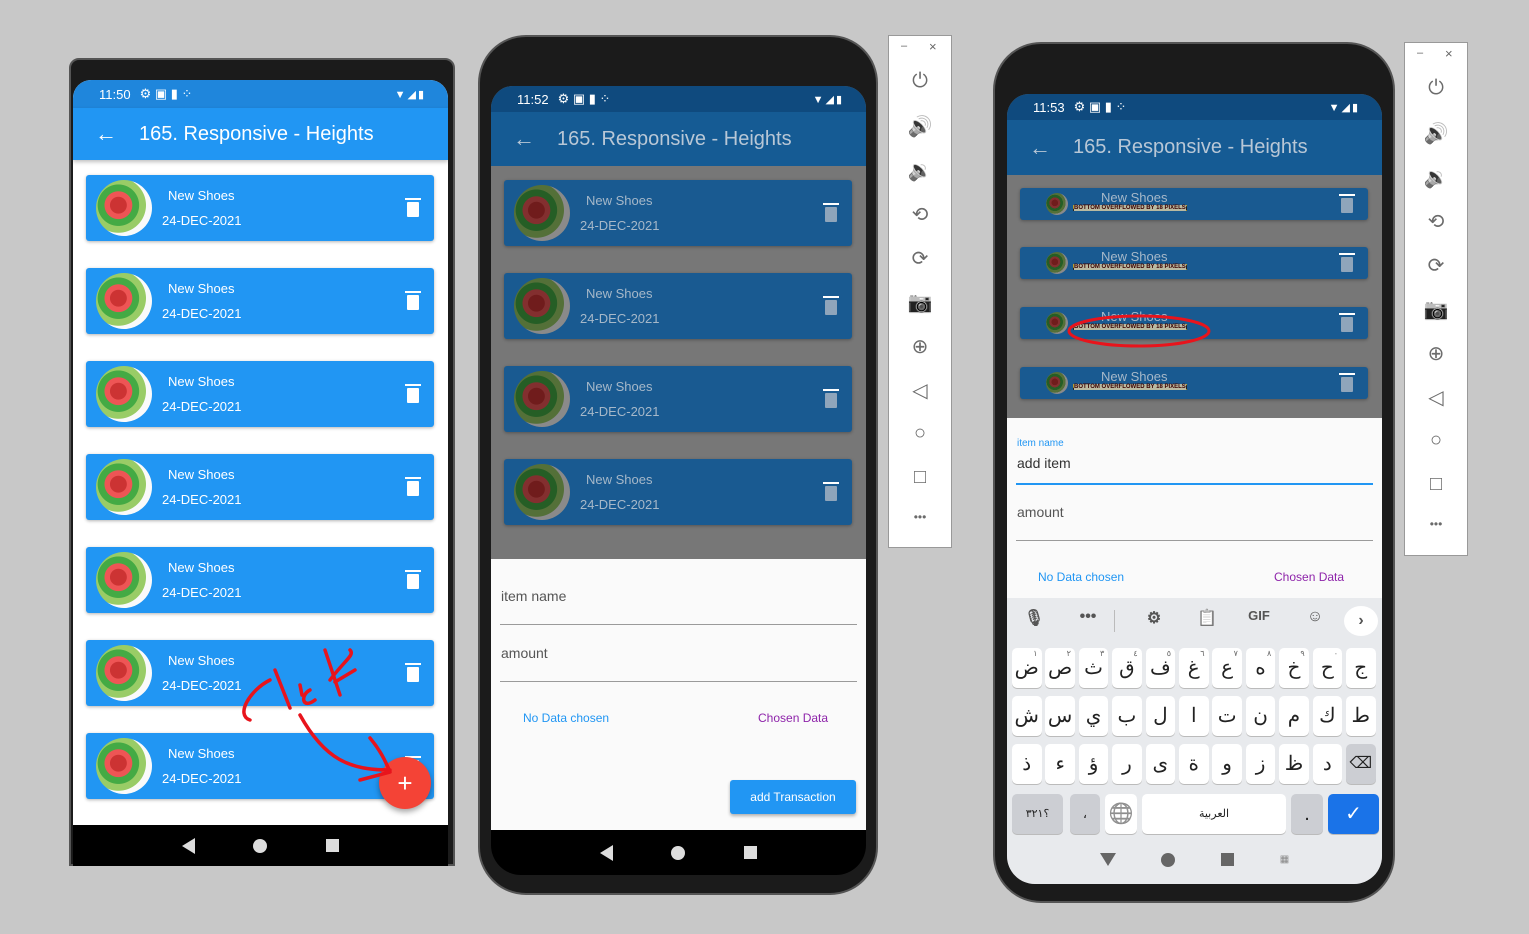 This screenshot has height=934, width=1529. What do you see at coordinates (1227, 668) in the screenshot?
I see `key: ع٧` at bounding box center [1227, 668].